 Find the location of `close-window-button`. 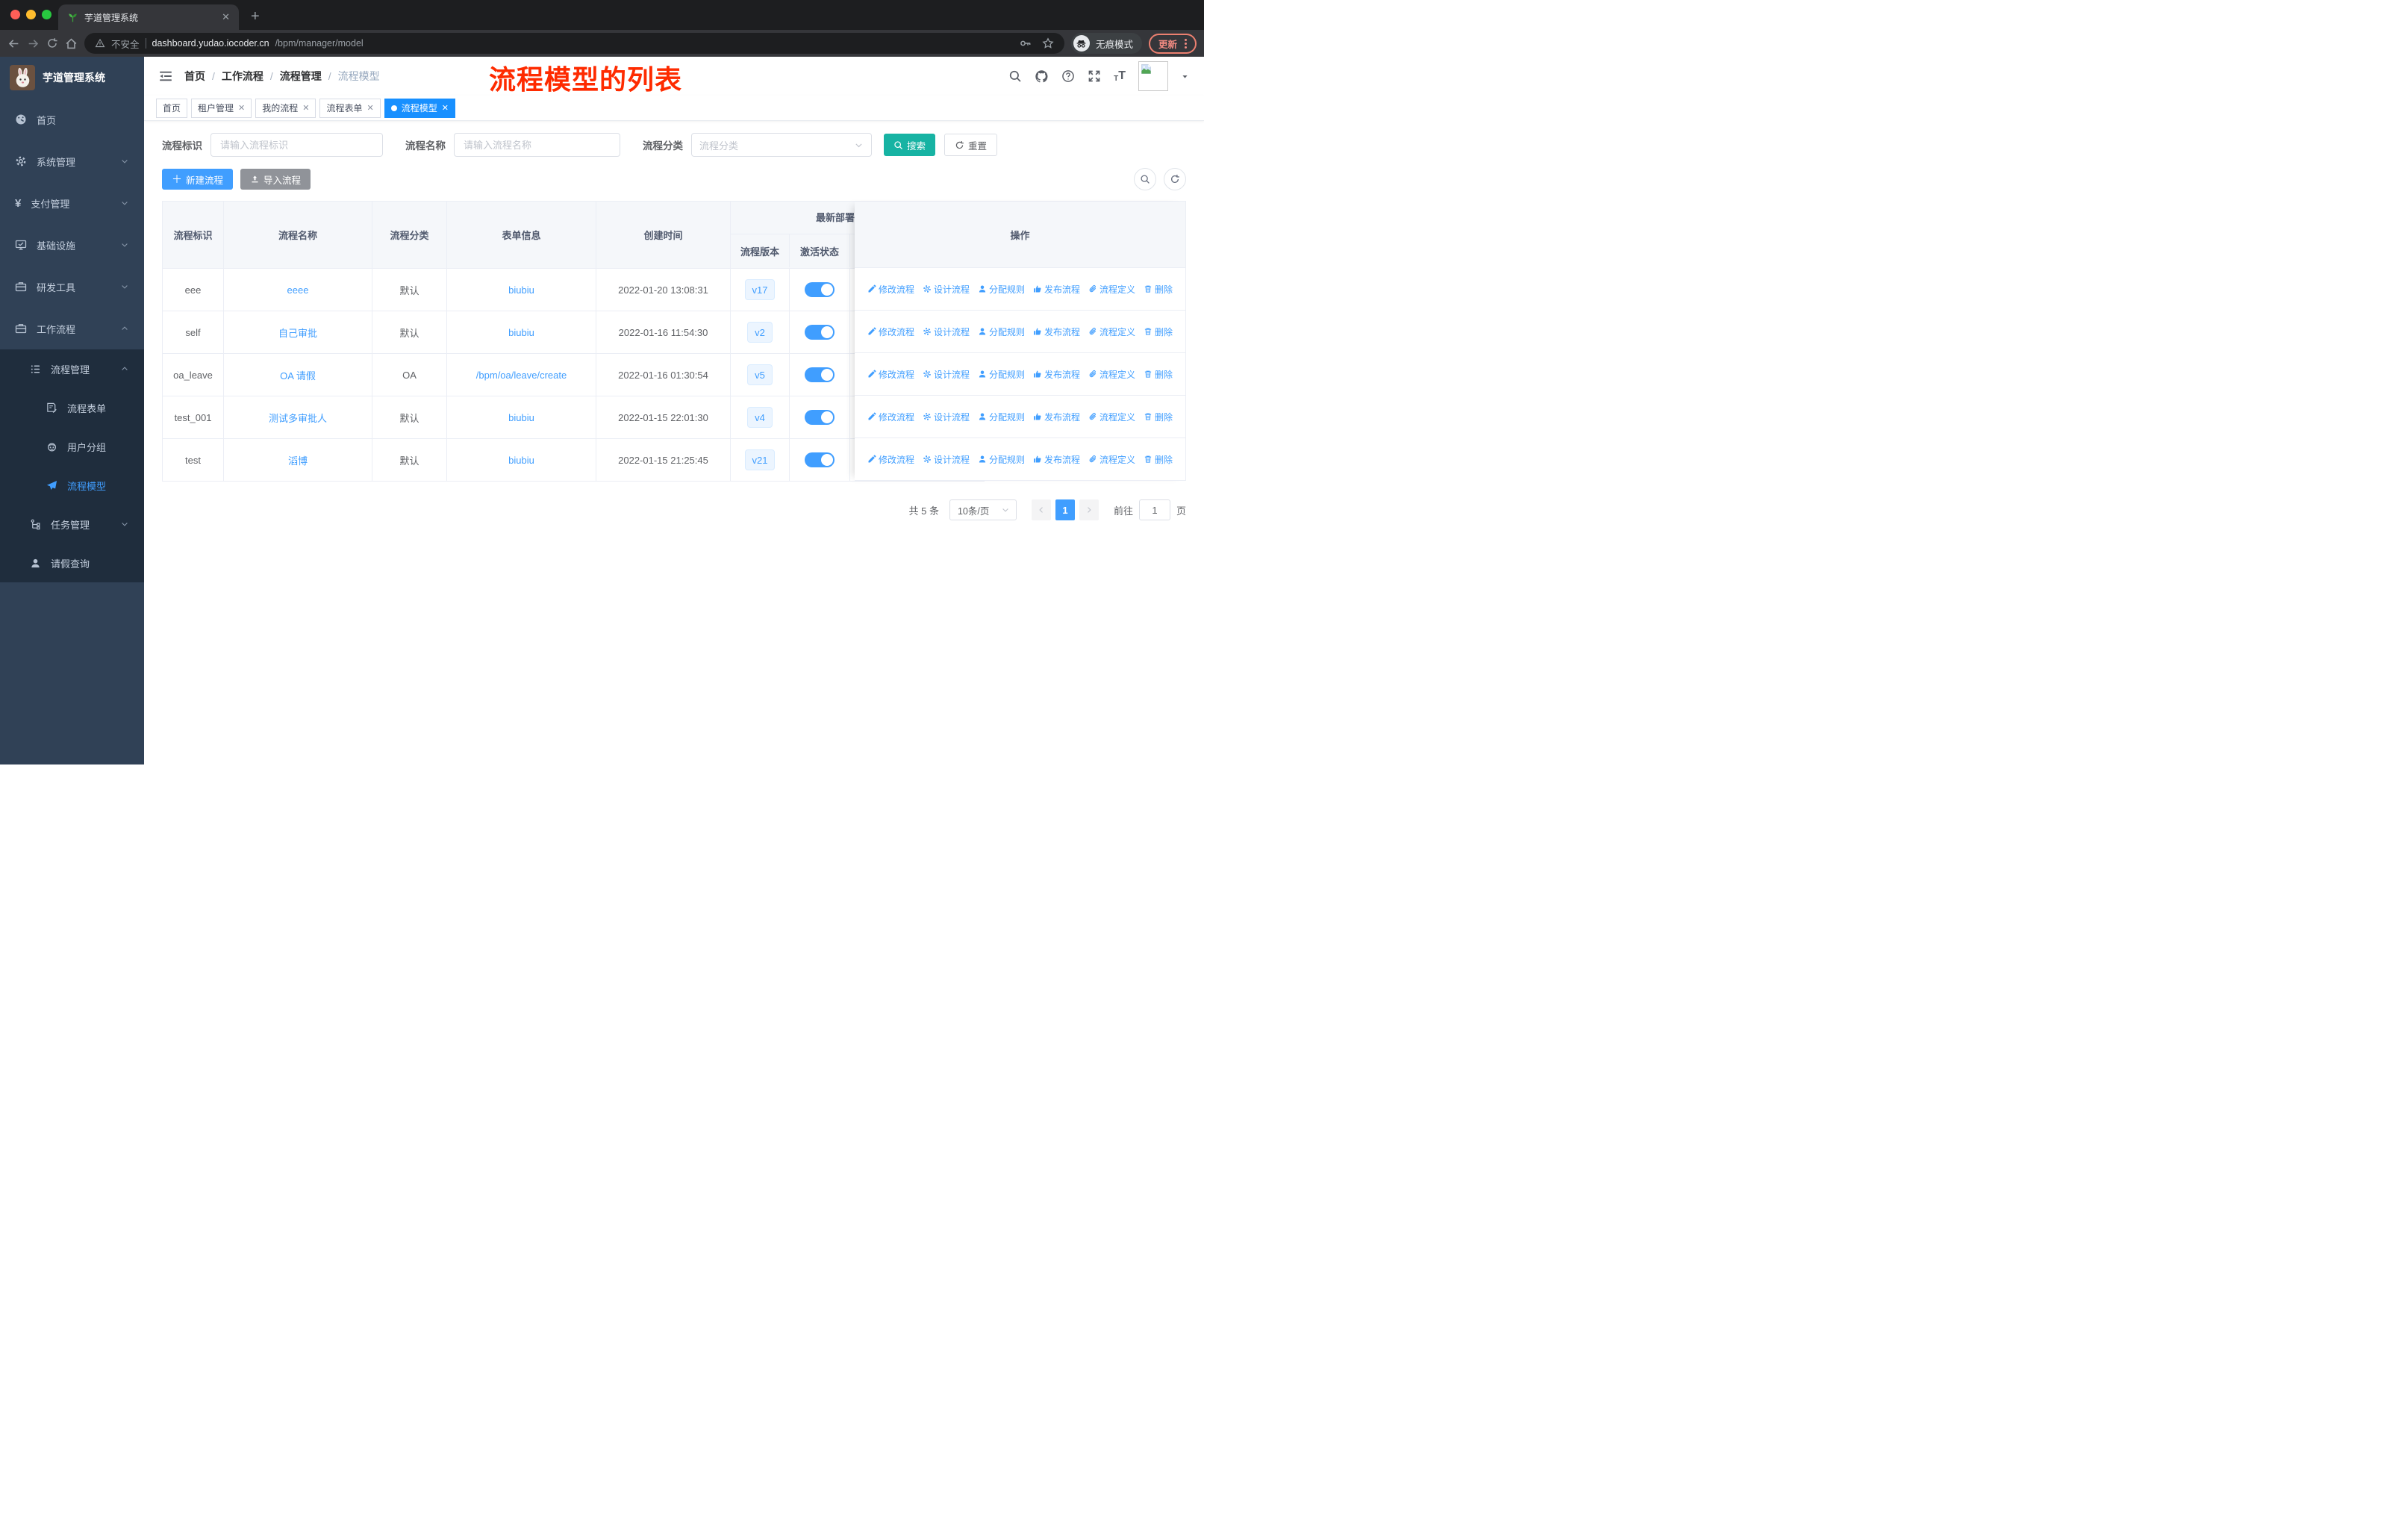

close-window-button is located at coordinates (15, 15).